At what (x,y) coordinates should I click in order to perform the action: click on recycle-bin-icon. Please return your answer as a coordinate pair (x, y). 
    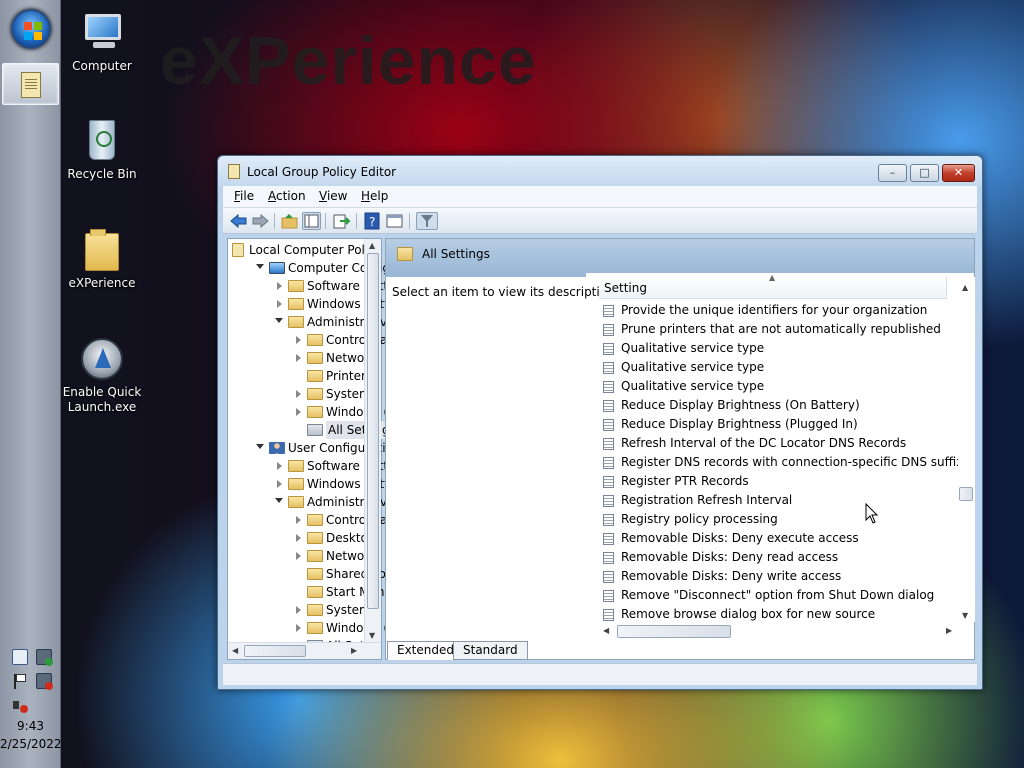
    Looking at the image, I should click on (102, 140).